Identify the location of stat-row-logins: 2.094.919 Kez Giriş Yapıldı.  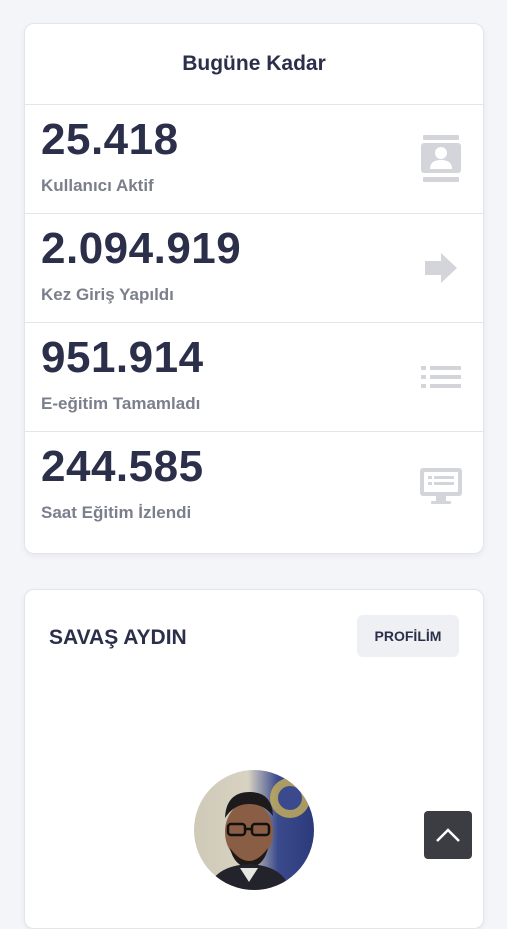
(254, 268).